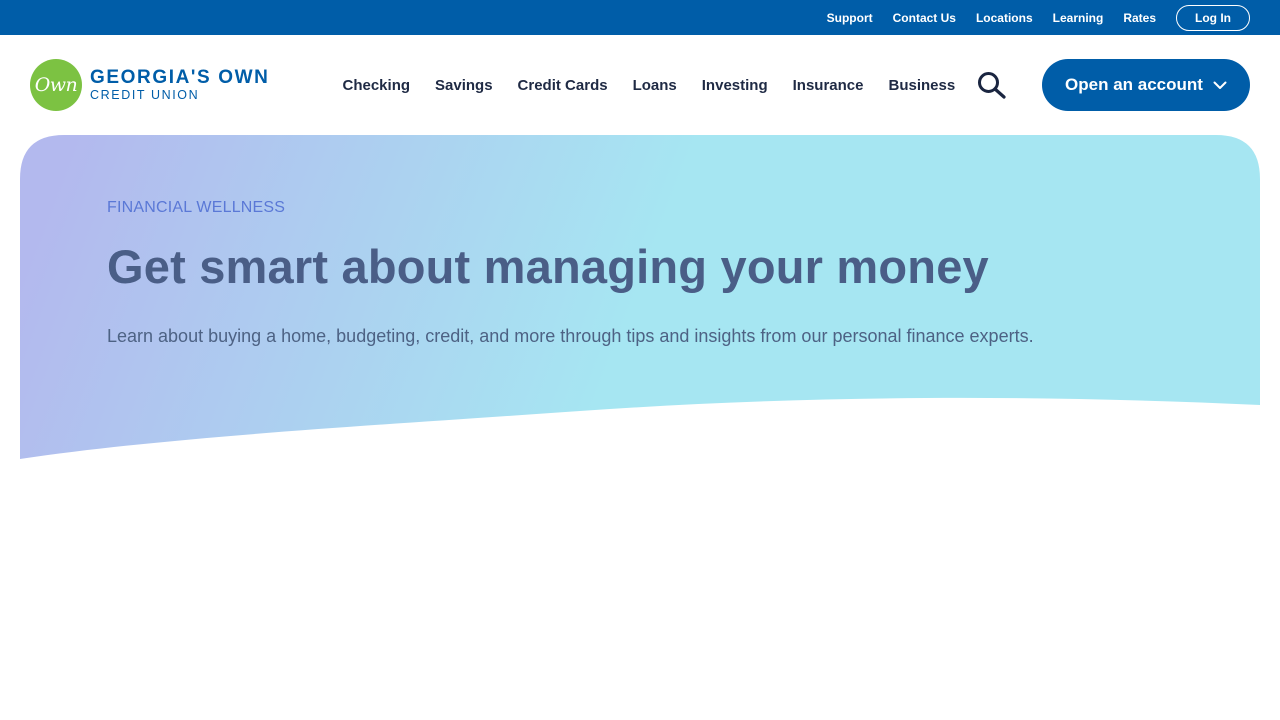 Image resolution: width=1280 pixels, height=720 pixels. What do you see at coordinates (180, 77) in the screenshot?
I see `logo-name: GEORGIA'S OWN` at bounding box center [180, 77].